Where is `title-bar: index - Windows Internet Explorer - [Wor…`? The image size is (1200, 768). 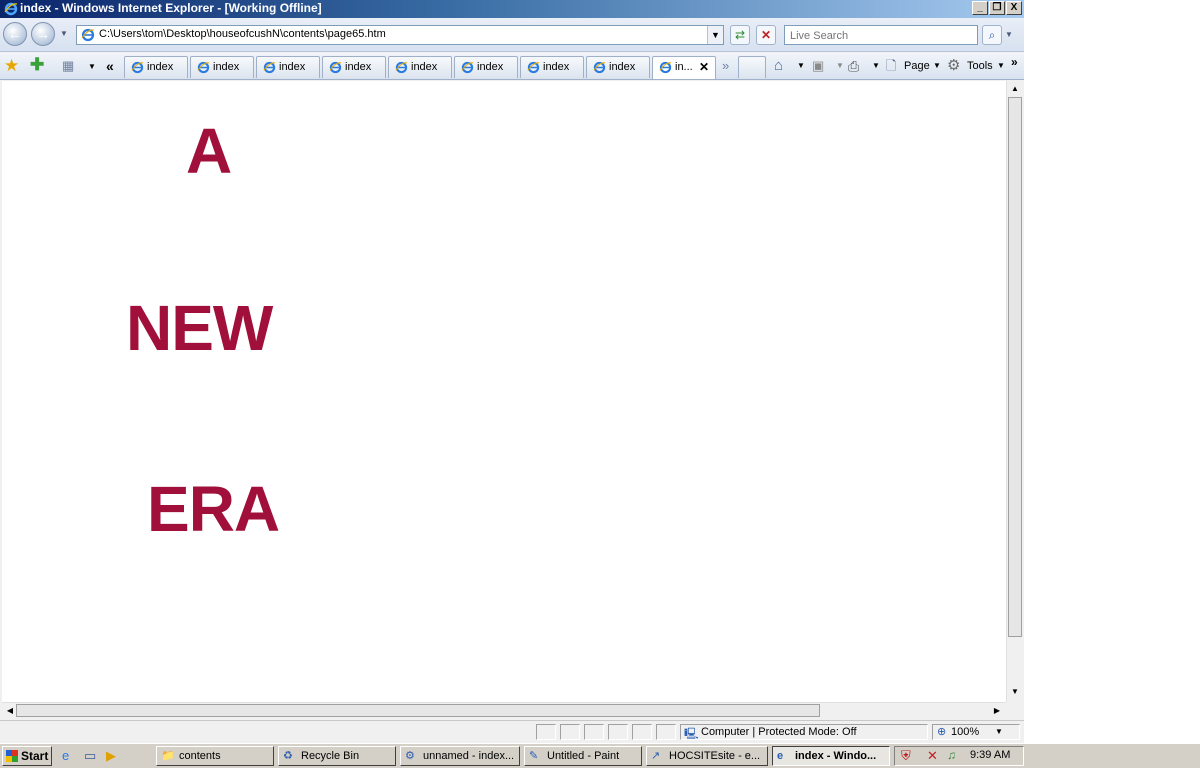
title-bar: index - Windows Internet Explorer - [Wor… is located at coordinates (512, 9).